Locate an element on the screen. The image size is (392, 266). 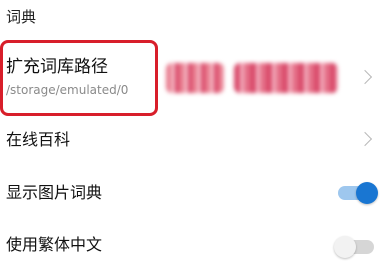
traditional-chinese-label: 使用繁体中文 is located at coordinates (54, 244).